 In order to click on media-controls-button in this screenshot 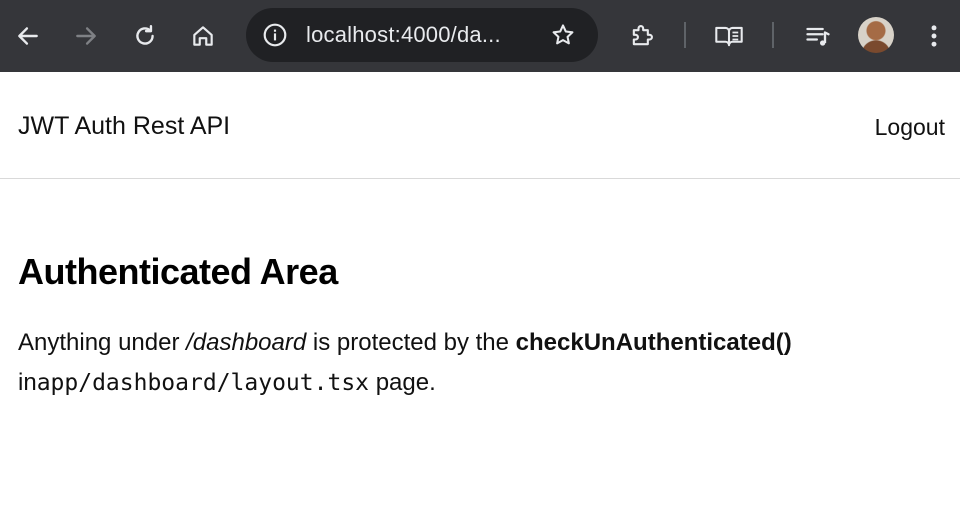, I will do `click(818, 36)`.